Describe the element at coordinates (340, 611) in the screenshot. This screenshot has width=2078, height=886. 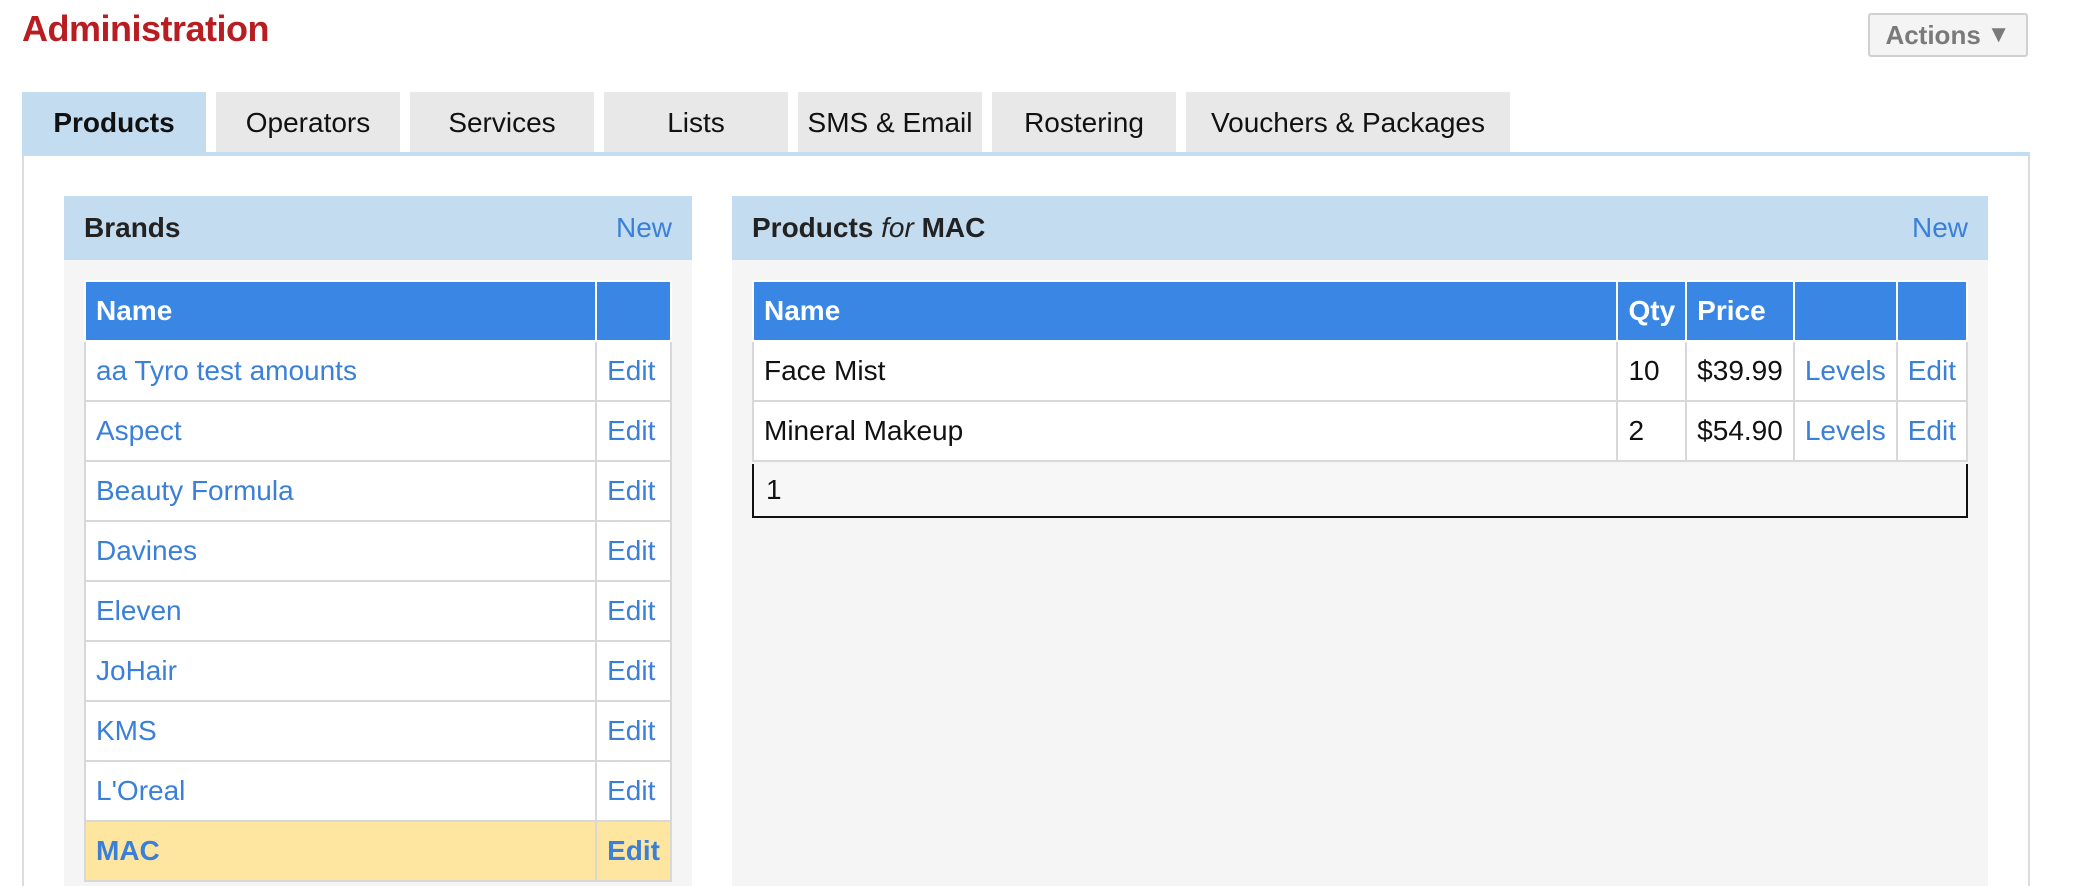
I see `brand-name-link: Eleven` at that location.